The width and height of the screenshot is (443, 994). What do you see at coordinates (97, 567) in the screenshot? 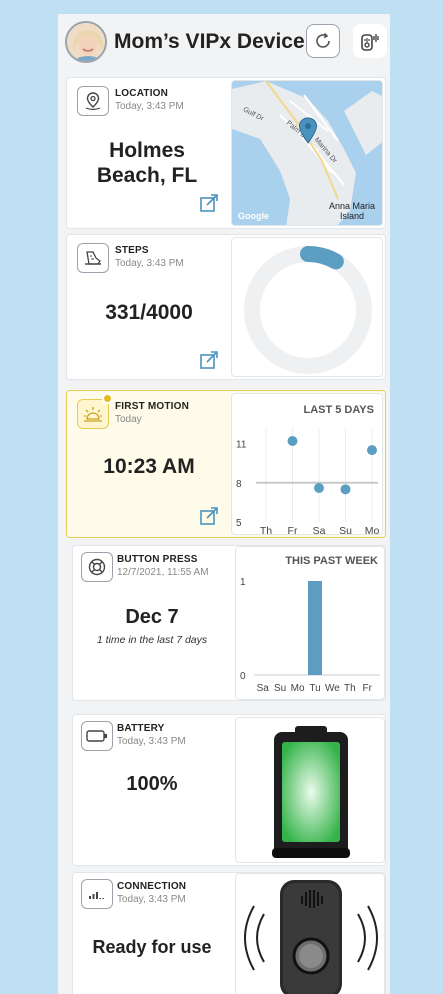
I see `lifebuoy-icon` at bounding box center [97, 567].